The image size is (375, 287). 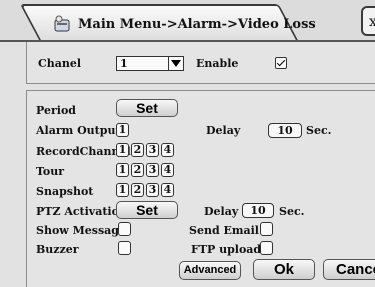 What do you see at coordinates (60, 63) in the screenshot?
I see `channel-label: Chanel` at bounding box center [60, 63].